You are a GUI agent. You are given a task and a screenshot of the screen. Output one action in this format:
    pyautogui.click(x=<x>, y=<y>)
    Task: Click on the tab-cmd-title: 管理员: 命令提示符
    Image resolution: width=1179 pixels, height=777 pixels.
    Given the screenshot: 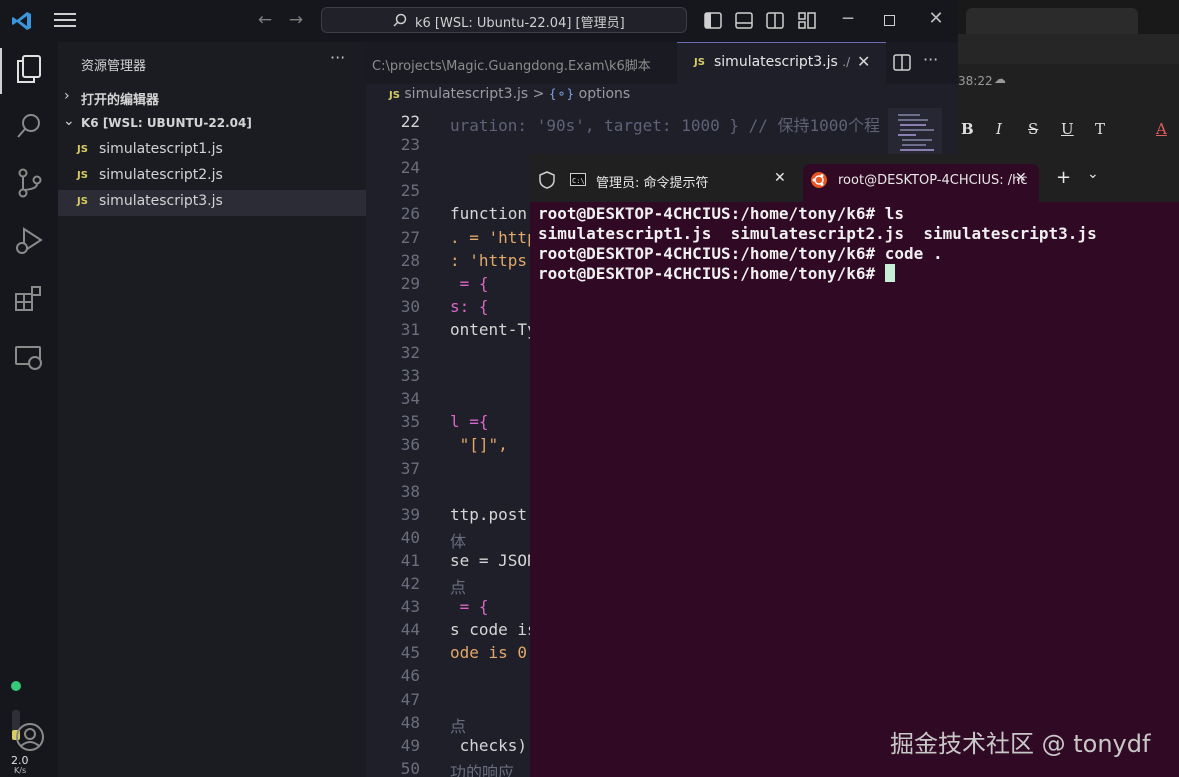 What is the action you would take?
    pyautogui.click(x=652, y=183)
    